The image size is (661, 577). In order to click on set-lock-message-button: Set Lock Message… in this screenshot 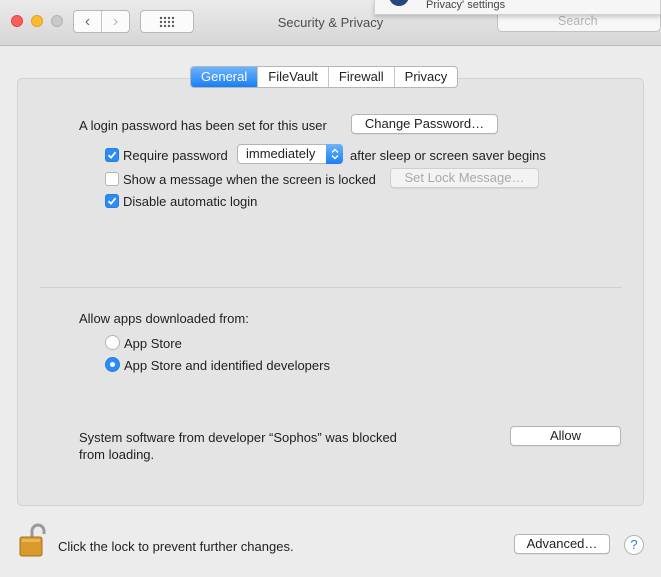, I will do `click(464, 178)`.